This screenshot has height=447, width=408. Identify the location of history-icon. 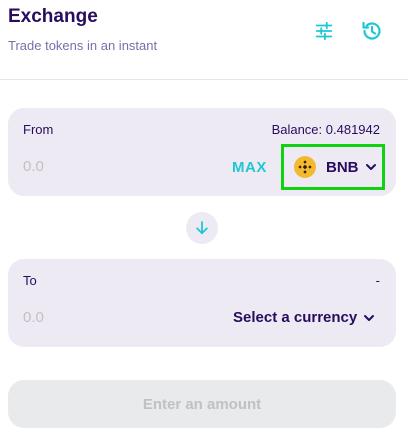
(371, 30).